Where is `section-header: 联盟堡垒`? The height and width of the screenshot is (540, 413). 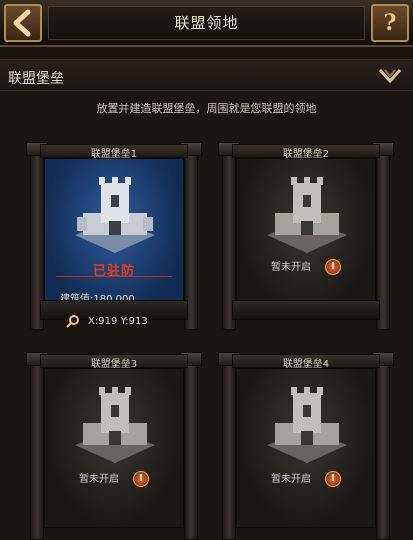
section-header: 联盟堡垒 is located at coordinates (206, 75).